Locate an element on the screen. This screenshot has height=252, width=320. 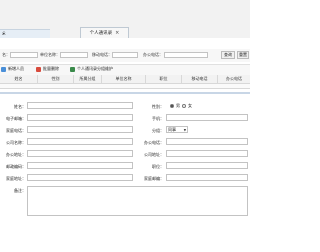
column-header: 所属分组 is located at coordinates (88, 79).